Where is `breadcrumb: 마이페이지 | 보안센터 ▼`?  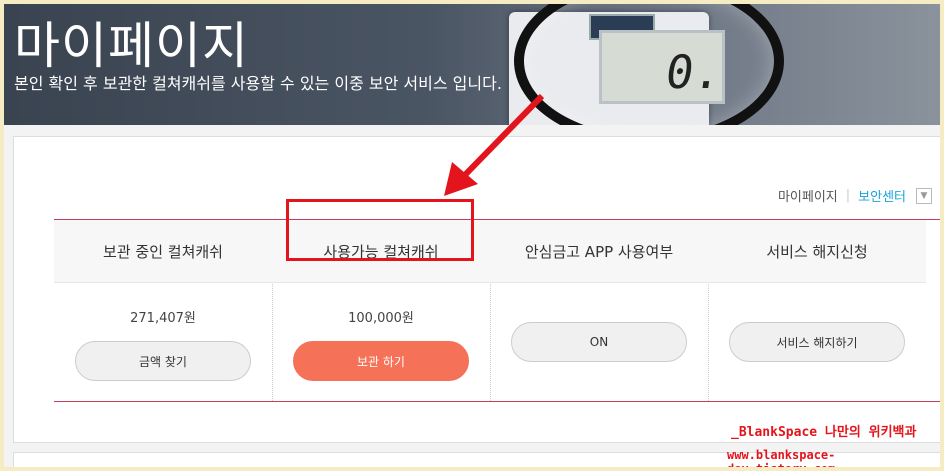
breadcrumb: 마이페이지 | 보안센터 ▼ is located at coordinates (855, 195).